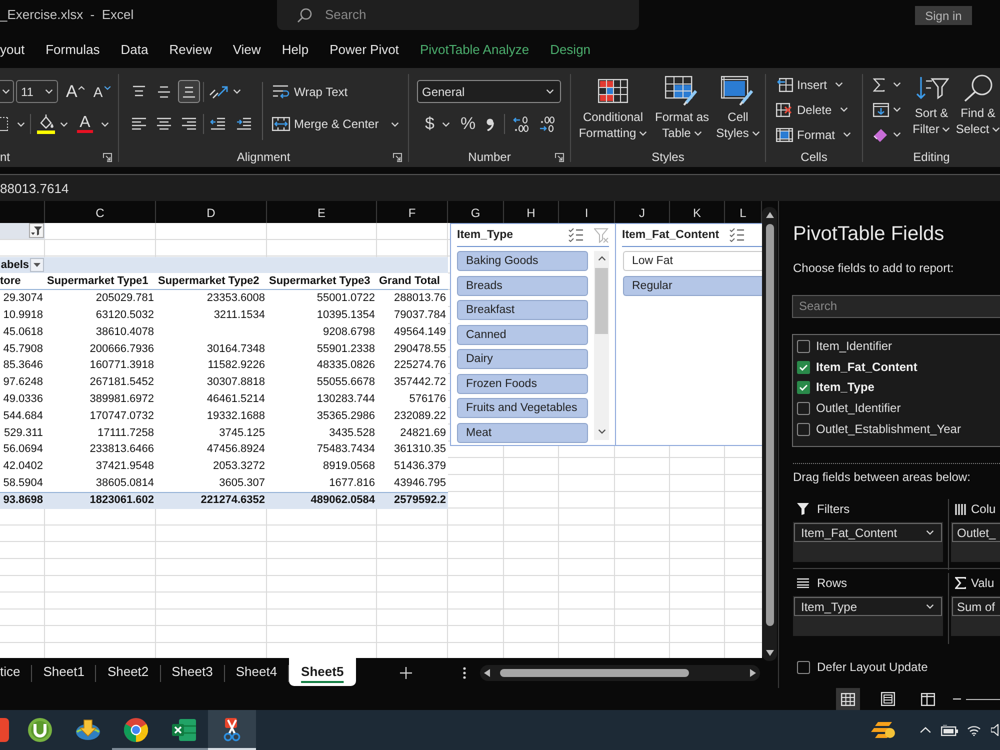  Describe the element at coordinates (949, 730) in the screenshot. I see `battery-icon` at that location.